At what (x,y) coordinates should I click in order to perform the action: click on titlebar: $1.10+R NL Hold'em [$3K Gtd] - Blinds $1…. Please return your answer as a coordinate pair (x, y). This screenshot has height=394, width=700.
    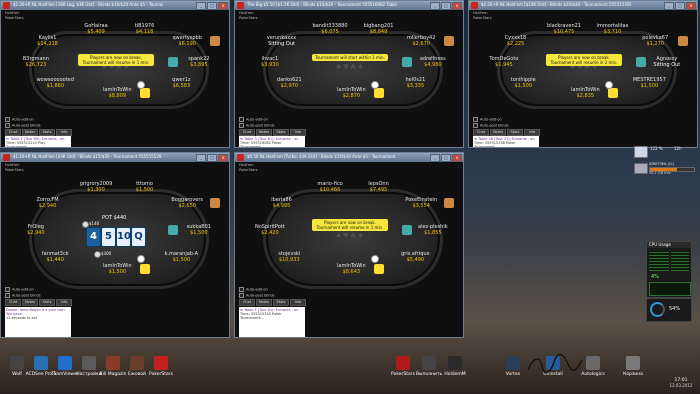
    Looking at the image, I should click on (115, 157).